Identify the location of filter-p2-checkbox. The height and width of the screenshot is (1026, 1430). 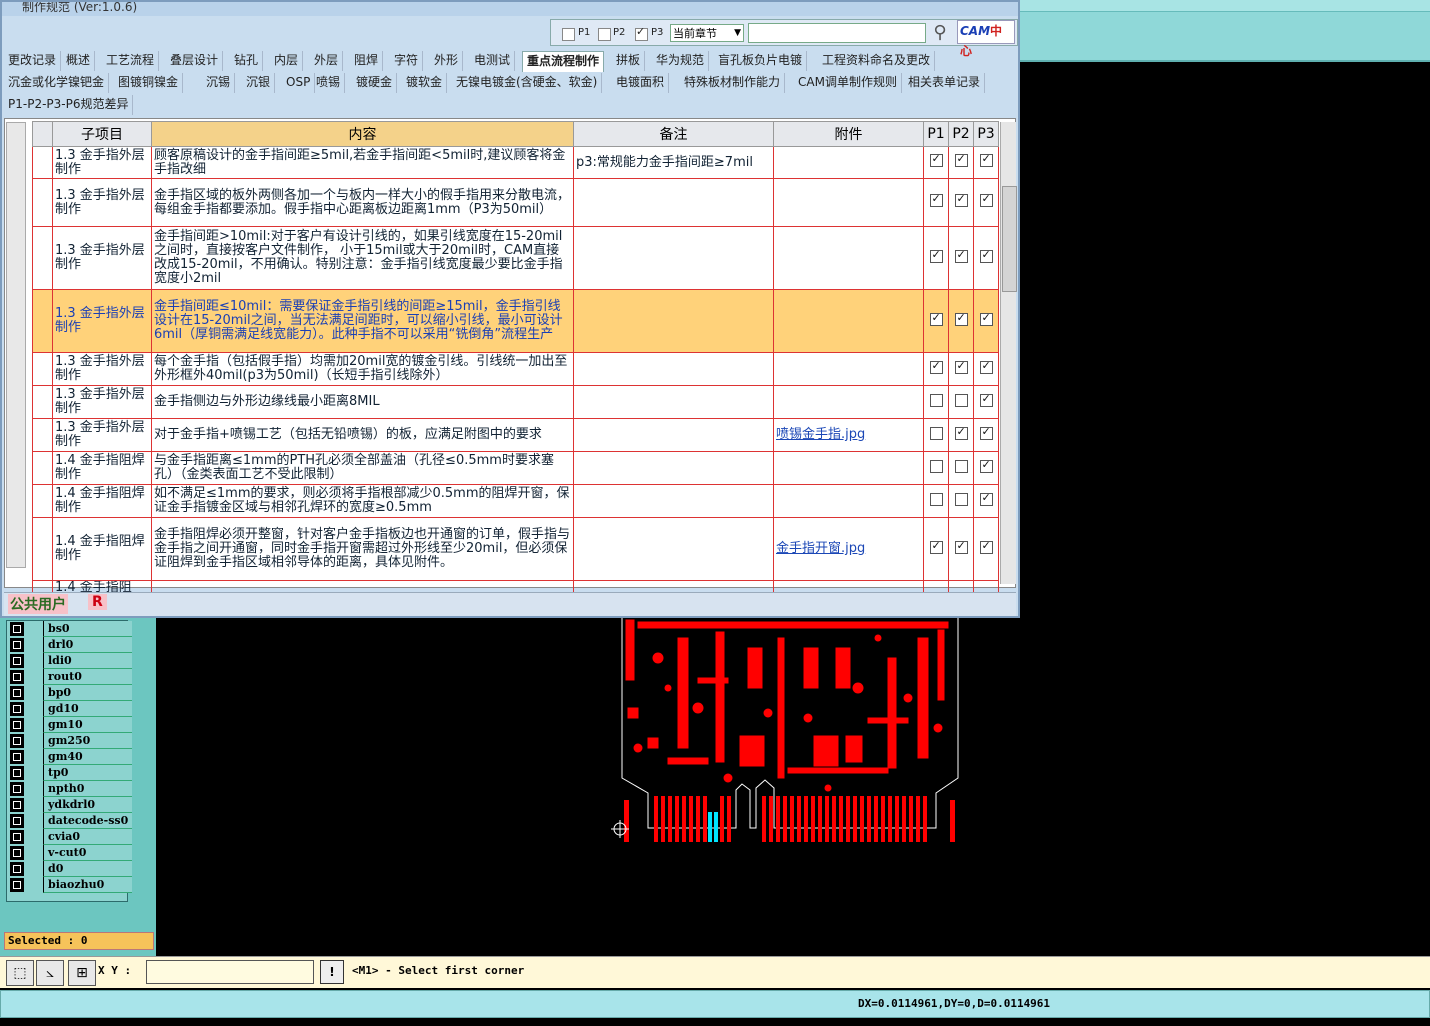
(604, 34).